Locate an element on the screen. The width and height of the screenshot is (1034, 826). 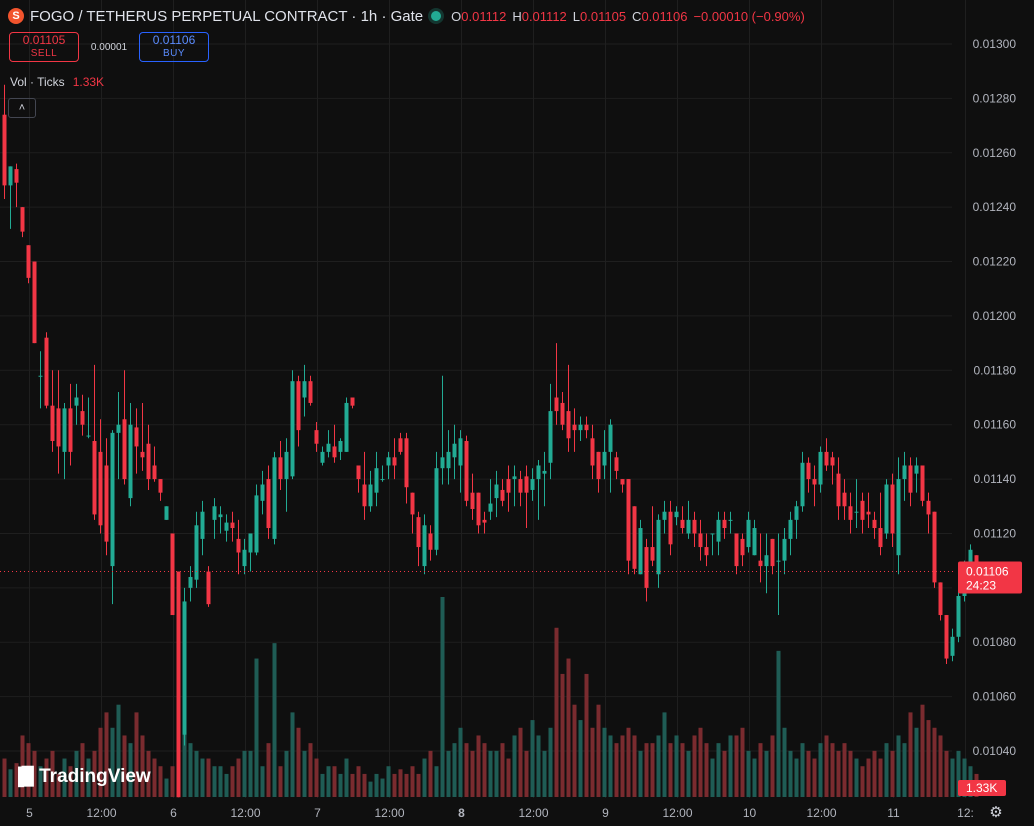
price-tick-label: 0.01040 is located at coordinates (995, 751).